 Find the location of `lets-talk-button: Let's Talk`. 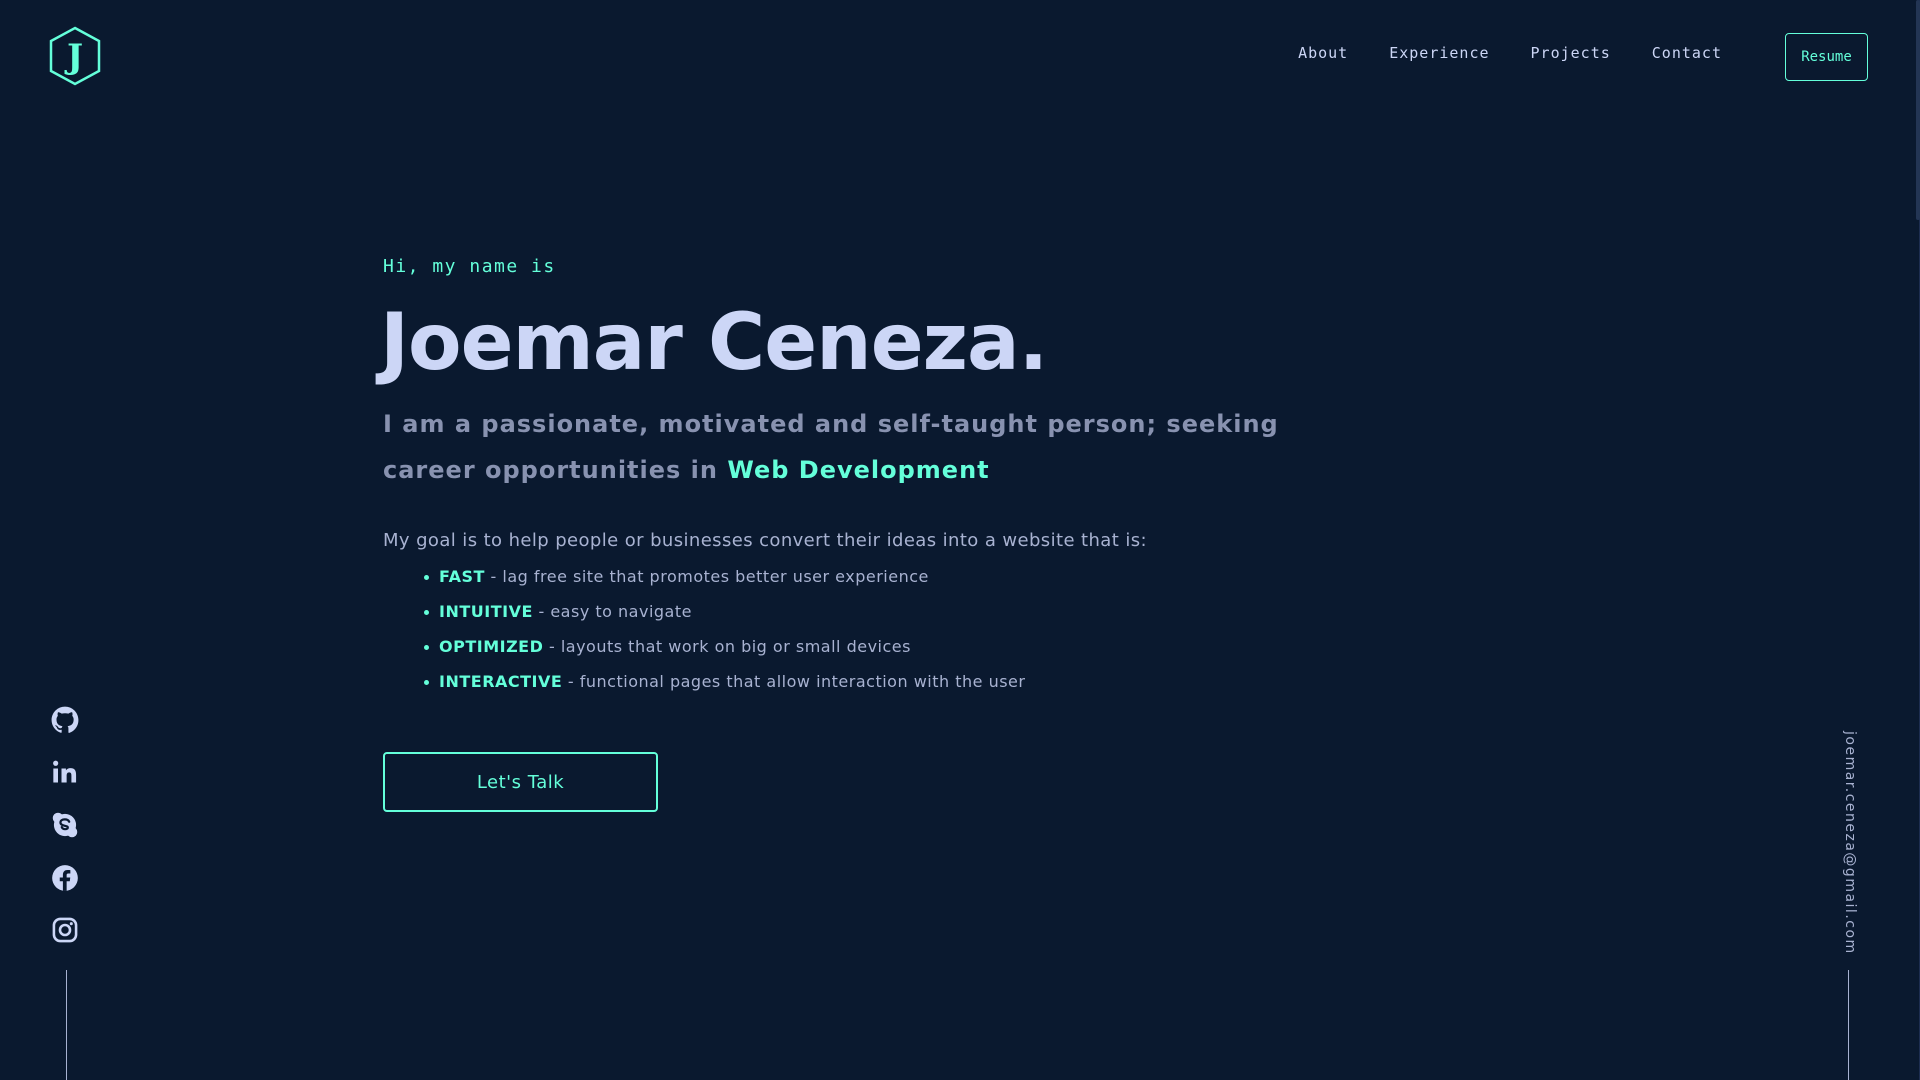

lets-talk-button: Let's Talk is located at coordinates (520, 782).